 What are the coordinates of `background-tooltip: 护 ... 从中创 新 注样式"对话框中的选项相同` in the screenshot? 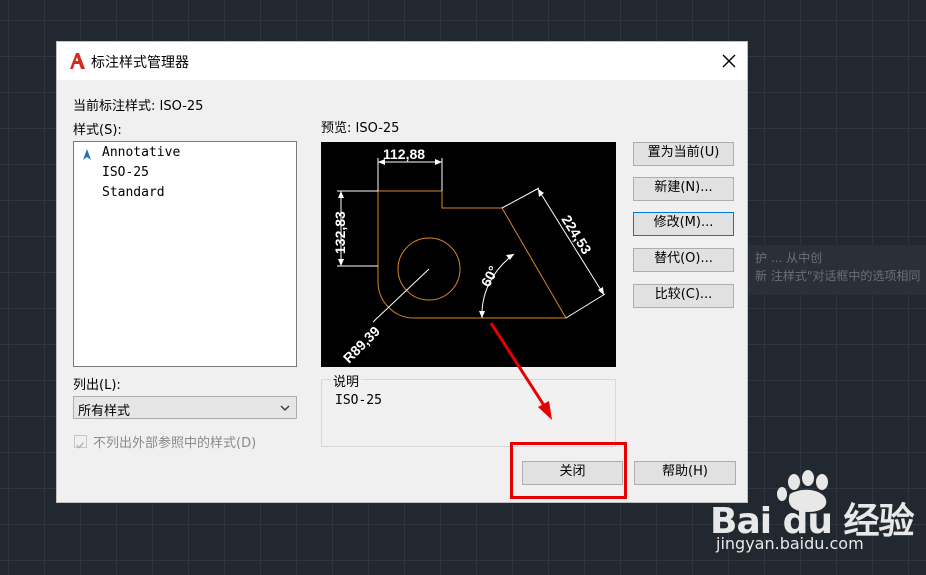 It's located at (830, 270).